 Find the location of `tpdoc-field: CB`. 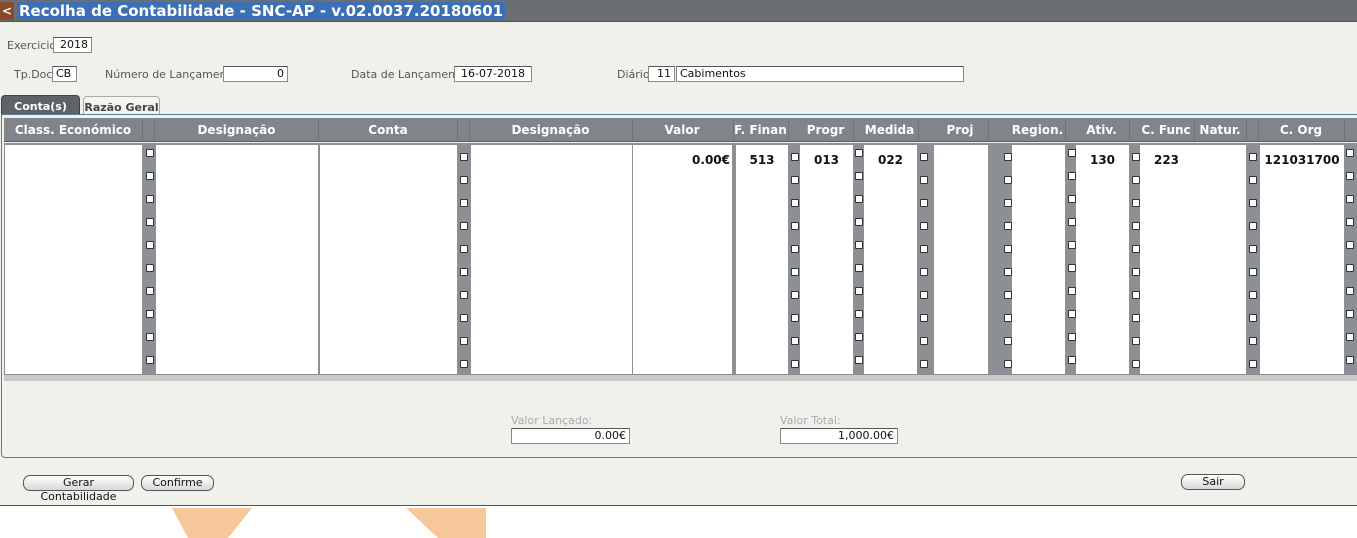

tpdoc-field: CB is located at coordinates (64, 74).